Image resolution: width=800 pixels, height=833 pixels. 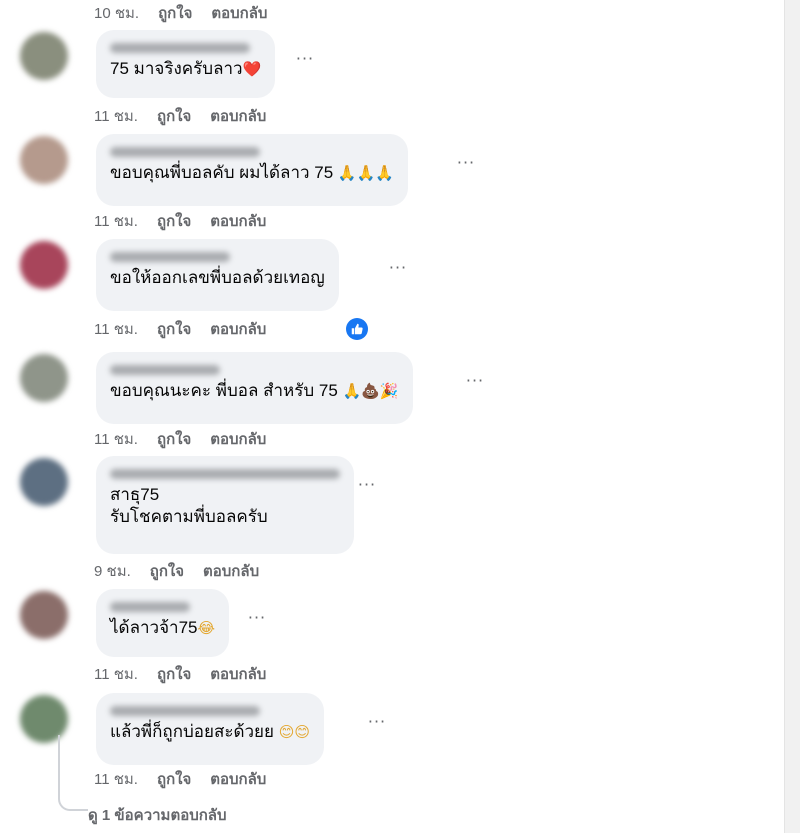 What do you see at coordinates (116, 13) in the screenshot?
I see `comment-time: 10 ชม.` at bounding box center [116, 13].